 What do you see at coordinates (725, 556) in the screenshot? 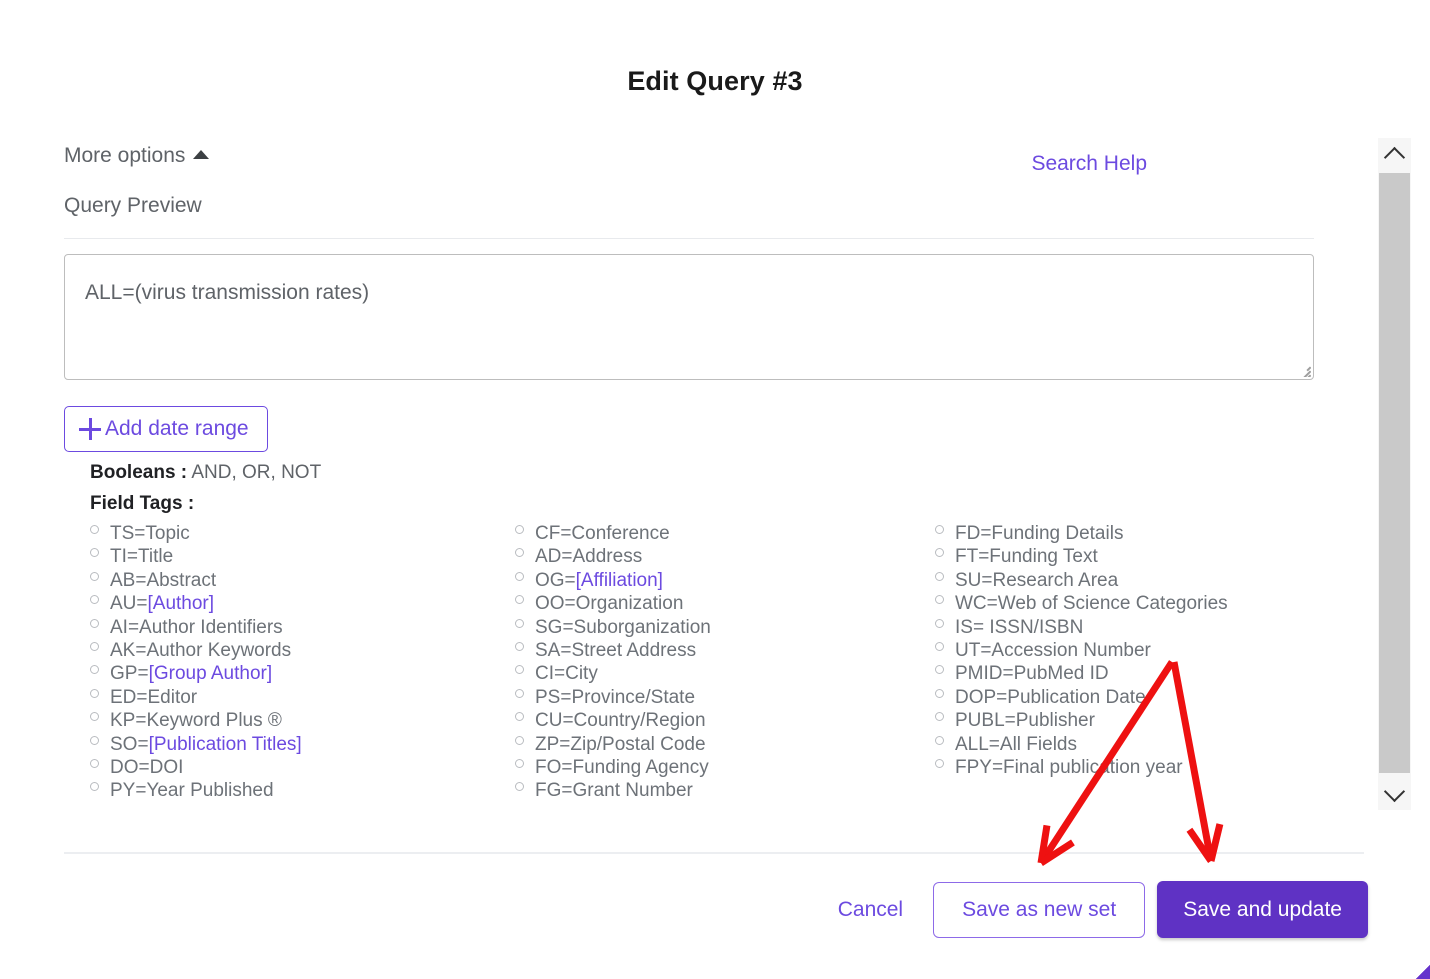
I see `field-tag-item: AD=Address` at bounding box center [725, 556].